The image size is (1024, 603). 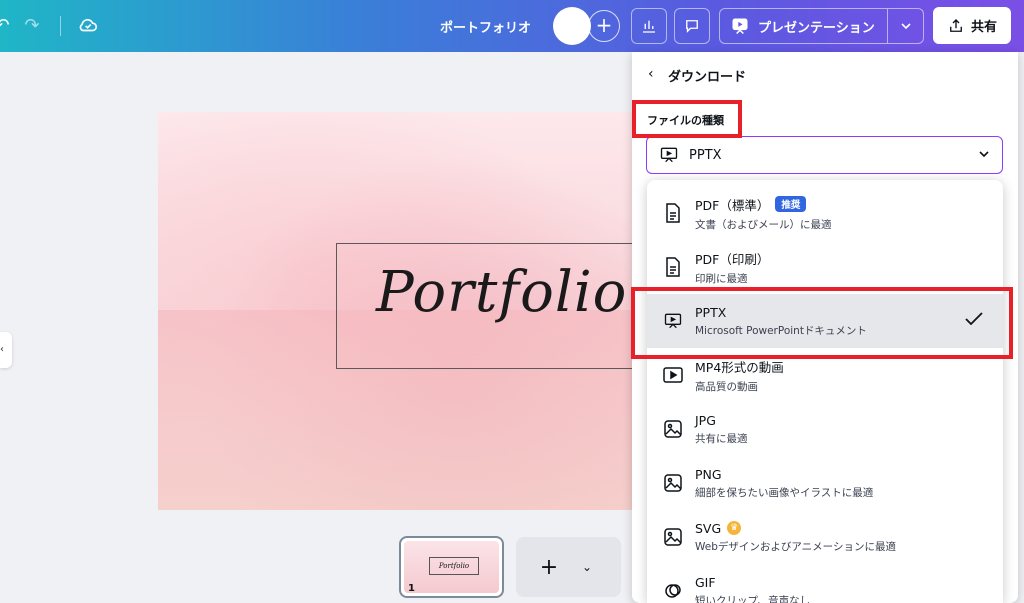 What do you see at coordinates (411, 588) in the screenshot?
I see `page-number: 1` at bounding box center [411, 588].